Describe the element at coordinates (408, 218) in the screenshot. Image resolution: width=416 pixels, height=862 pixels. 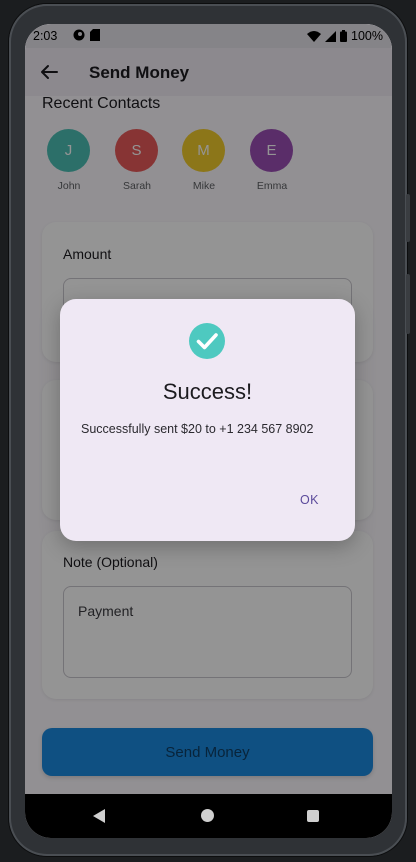
I see `volume-button` at that location.